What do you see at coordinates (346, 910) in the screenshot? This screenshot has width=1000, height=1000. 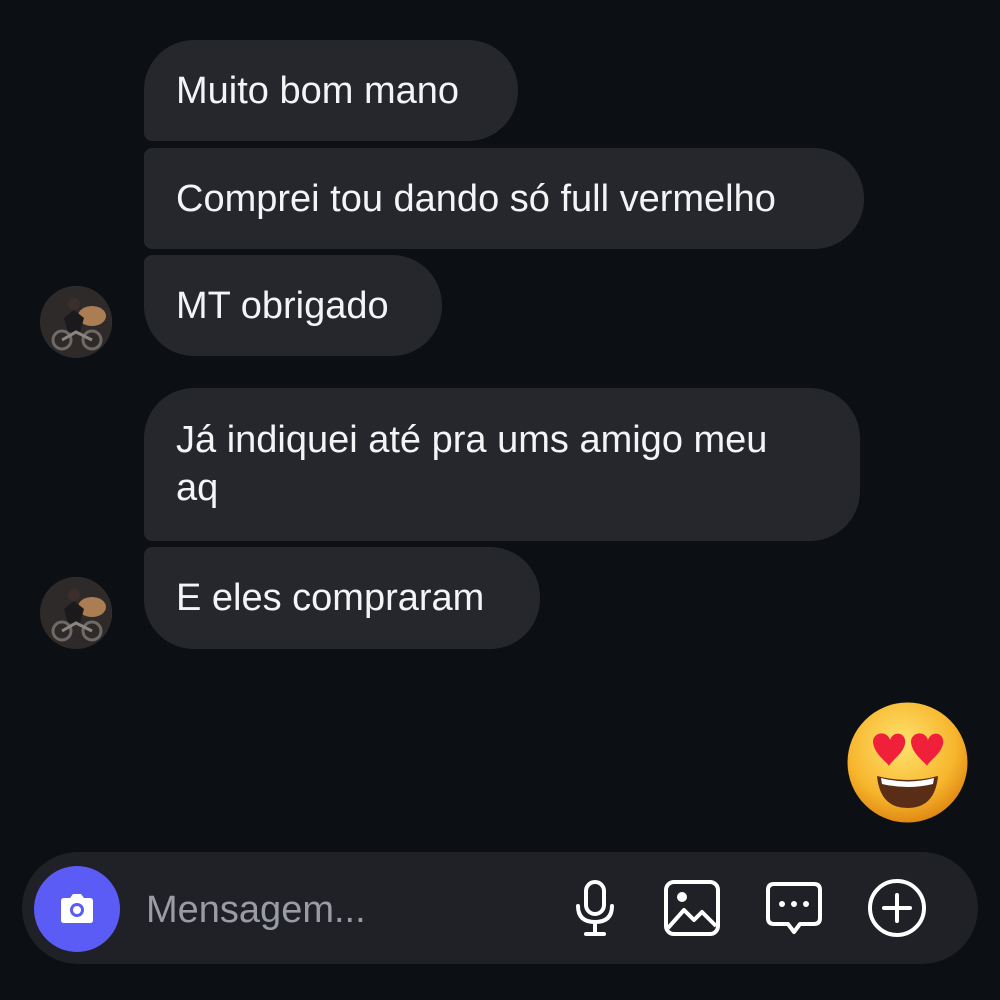 I see `message-input` at bounding box center [346, 910].